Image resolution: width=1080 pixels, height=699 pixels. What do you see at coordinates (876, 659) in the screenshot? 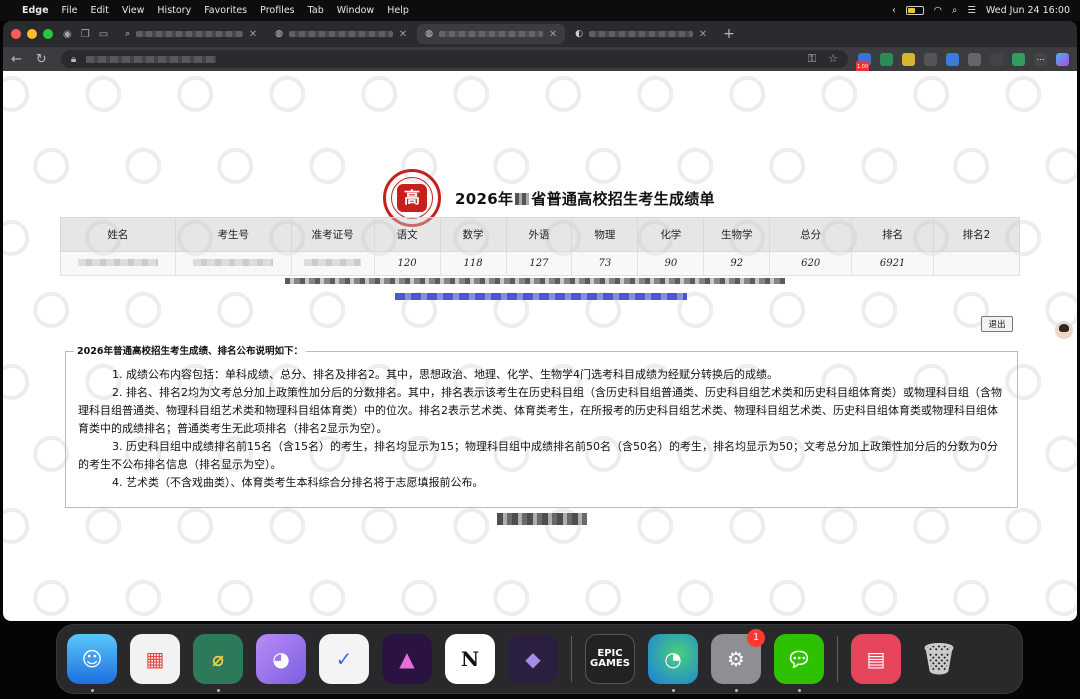
I see `downloads-folder-icon: ▤` at bounding box center [876, 659].